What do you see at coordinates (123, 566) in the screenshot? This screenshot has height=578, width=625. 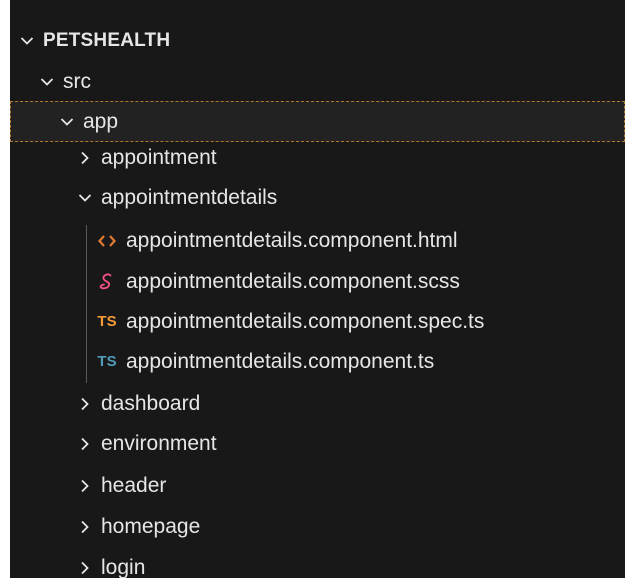 I see `folder-label: login` at bounding box center [123, 566].